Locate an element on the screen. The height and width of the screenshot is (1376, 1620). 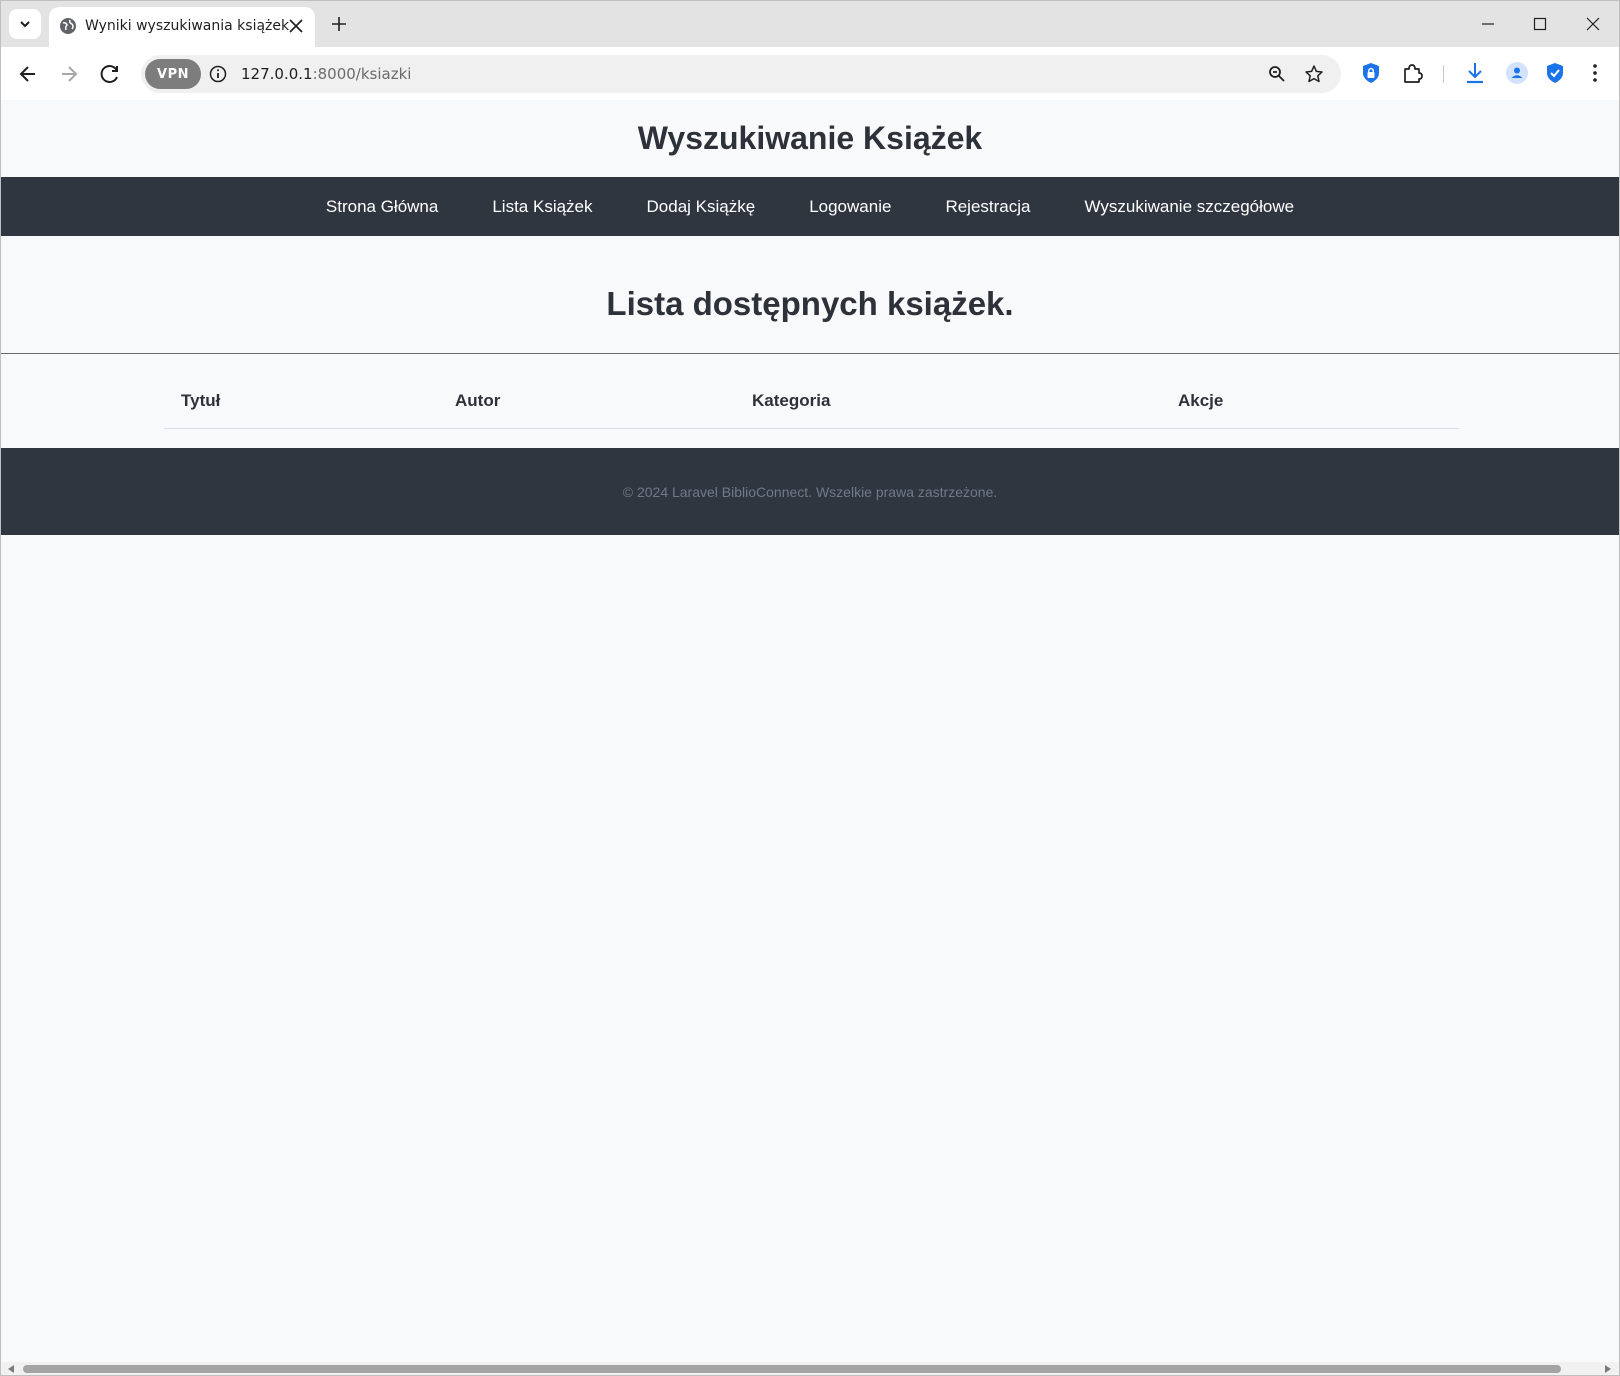
horizontal-scrollbar is located at coordinates (810, 1369).